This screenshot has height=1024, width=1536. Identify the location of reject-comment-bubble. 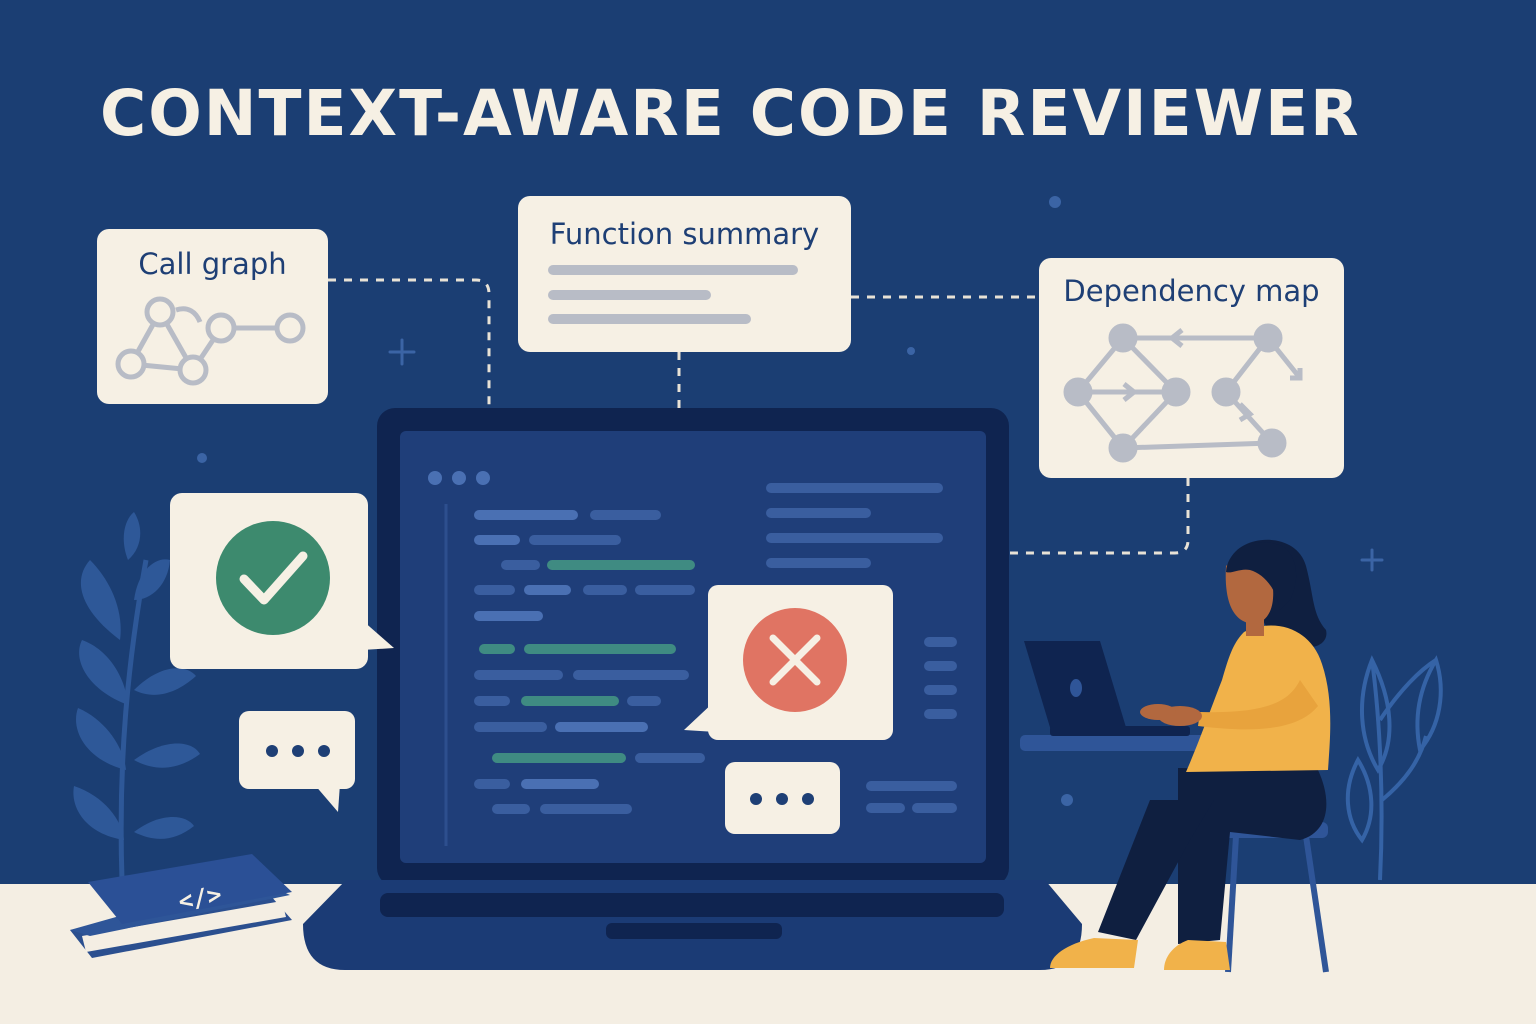
(788, 662).